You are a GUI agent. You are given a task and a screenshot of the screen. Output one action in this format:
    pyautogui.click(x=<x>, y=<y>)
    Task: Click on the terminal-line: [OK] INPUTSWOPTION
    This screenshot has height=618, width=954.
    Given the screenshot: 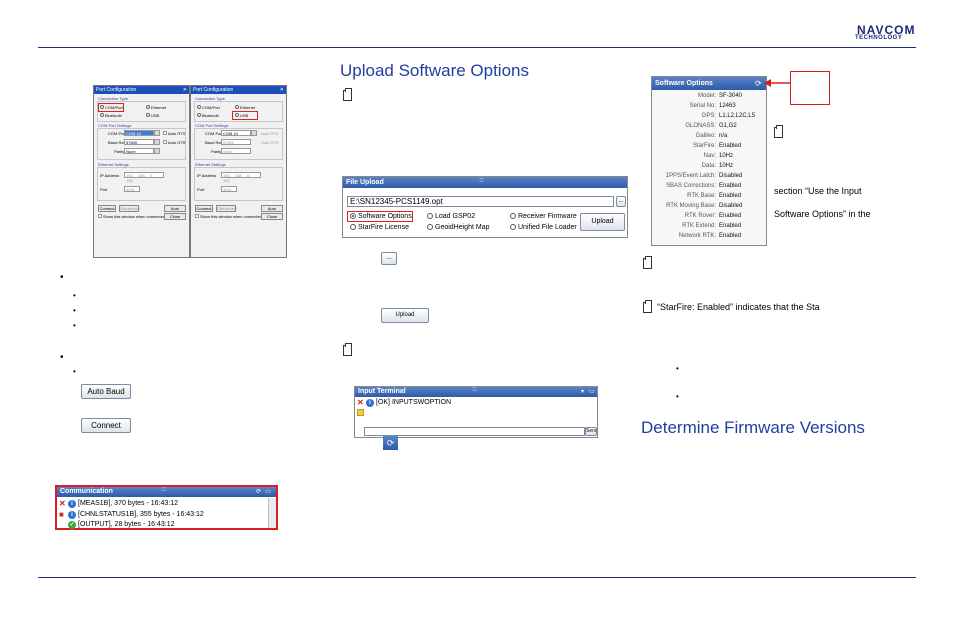 What is the action you would take?
    pyautogui.click(x=414, y=402)
    